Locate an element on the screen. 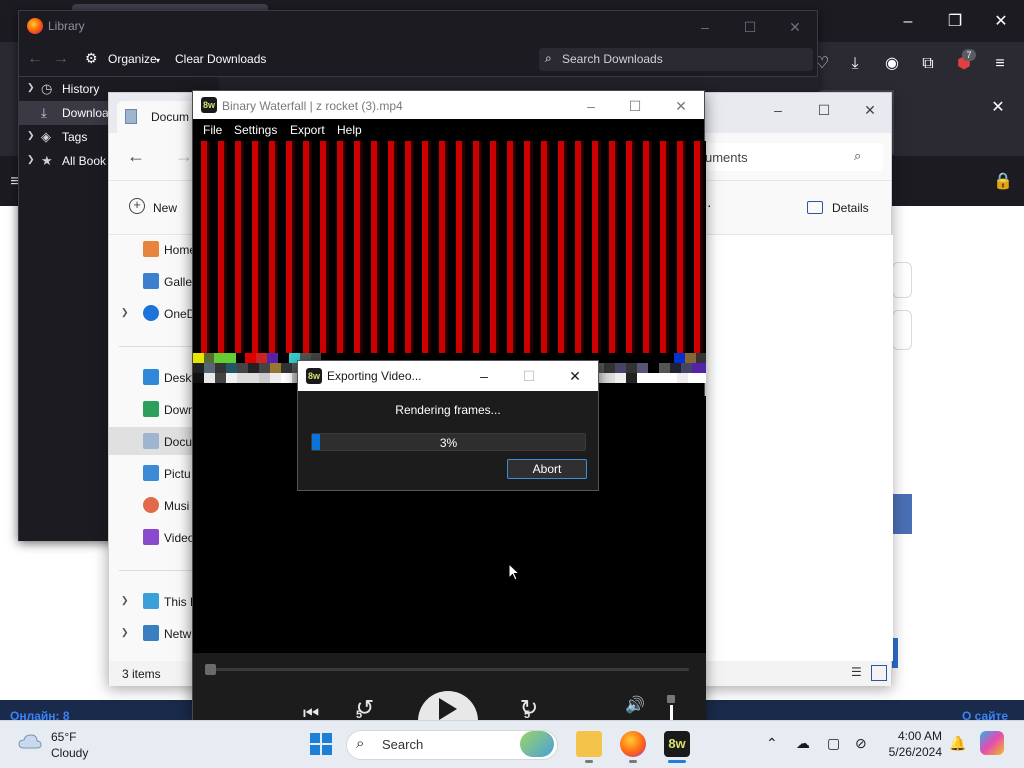  seek-handle is located at coordinates (210, 669).